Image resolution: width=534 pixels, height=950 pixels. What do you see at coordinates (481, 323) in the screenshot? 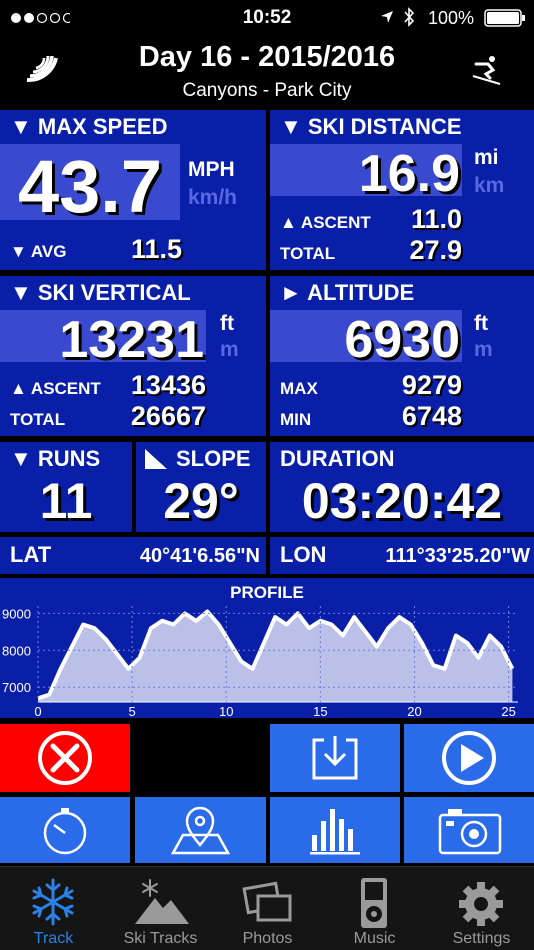
I see `altitude-unit: ft` at bounding box center [481, 323].